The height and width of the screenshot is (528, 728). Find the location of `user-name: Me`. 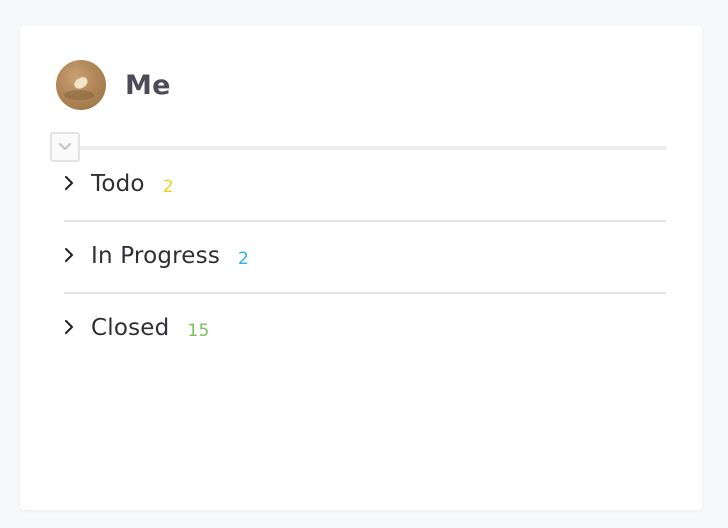

user-name: Me is located at coordinates (148, 85).